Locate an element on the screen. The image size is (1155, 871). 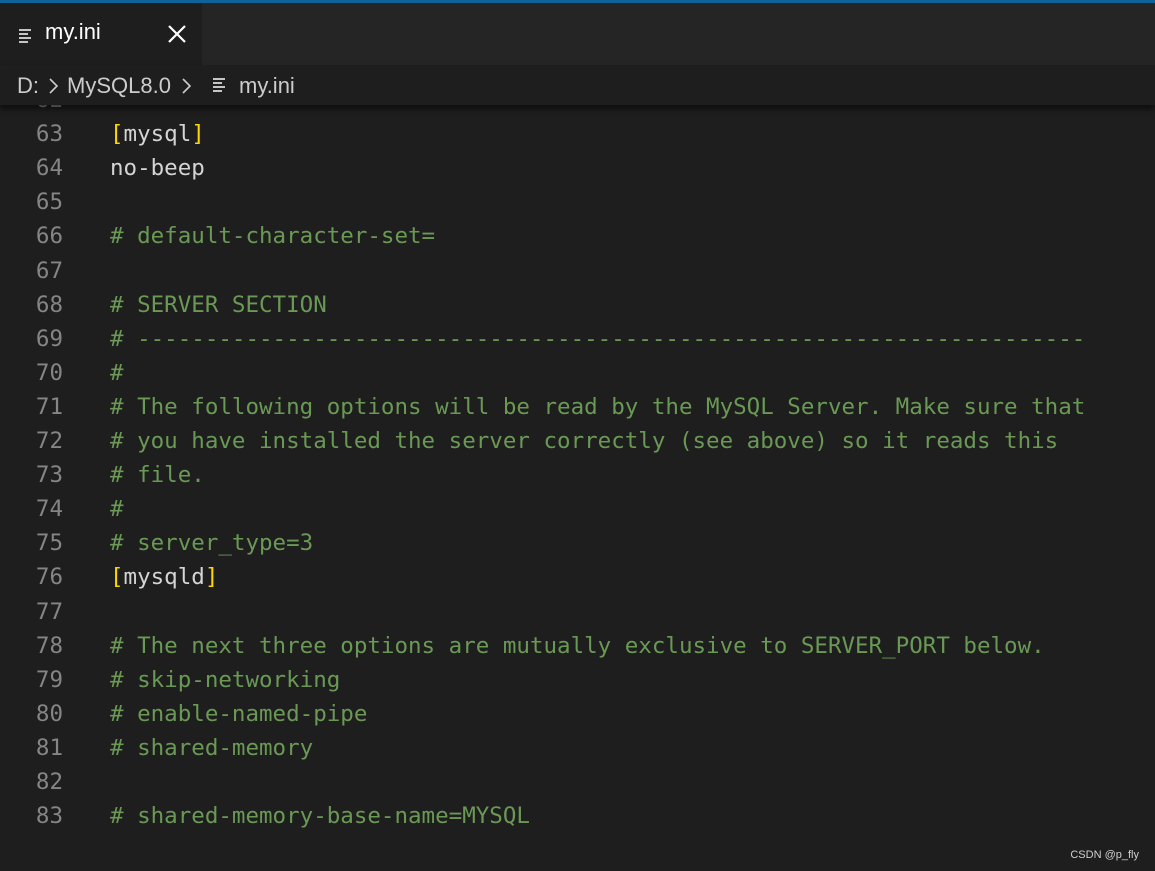
tab-label: my.ini is located at coordinates (73, 31).